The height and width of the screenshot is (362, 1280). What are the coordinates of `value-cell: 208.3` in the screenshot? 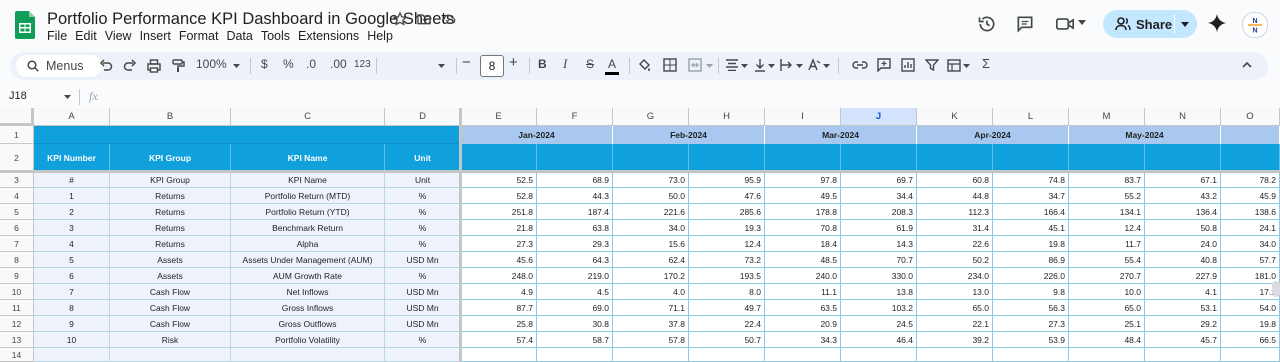 It's located at (879, 212).